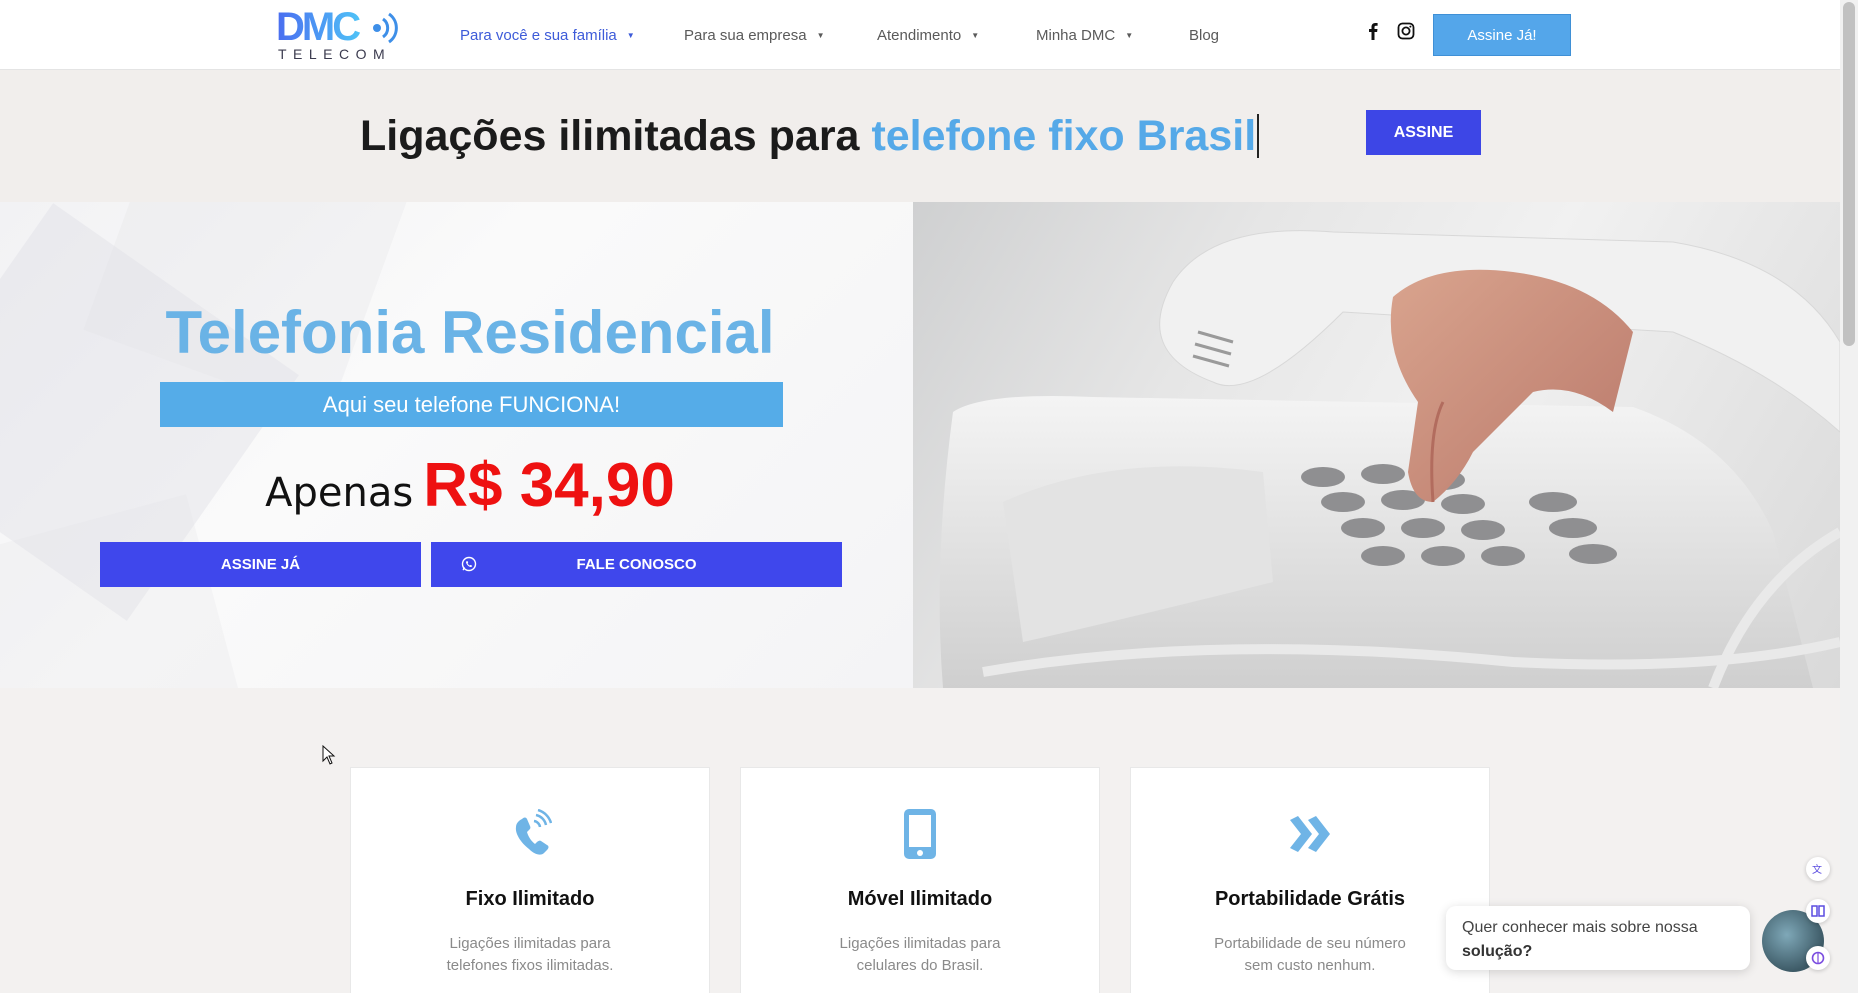 Image resolution: width=1858 pixels, height=993 pixels. I want to click on translate-icon: 文, so click(1818, 869).